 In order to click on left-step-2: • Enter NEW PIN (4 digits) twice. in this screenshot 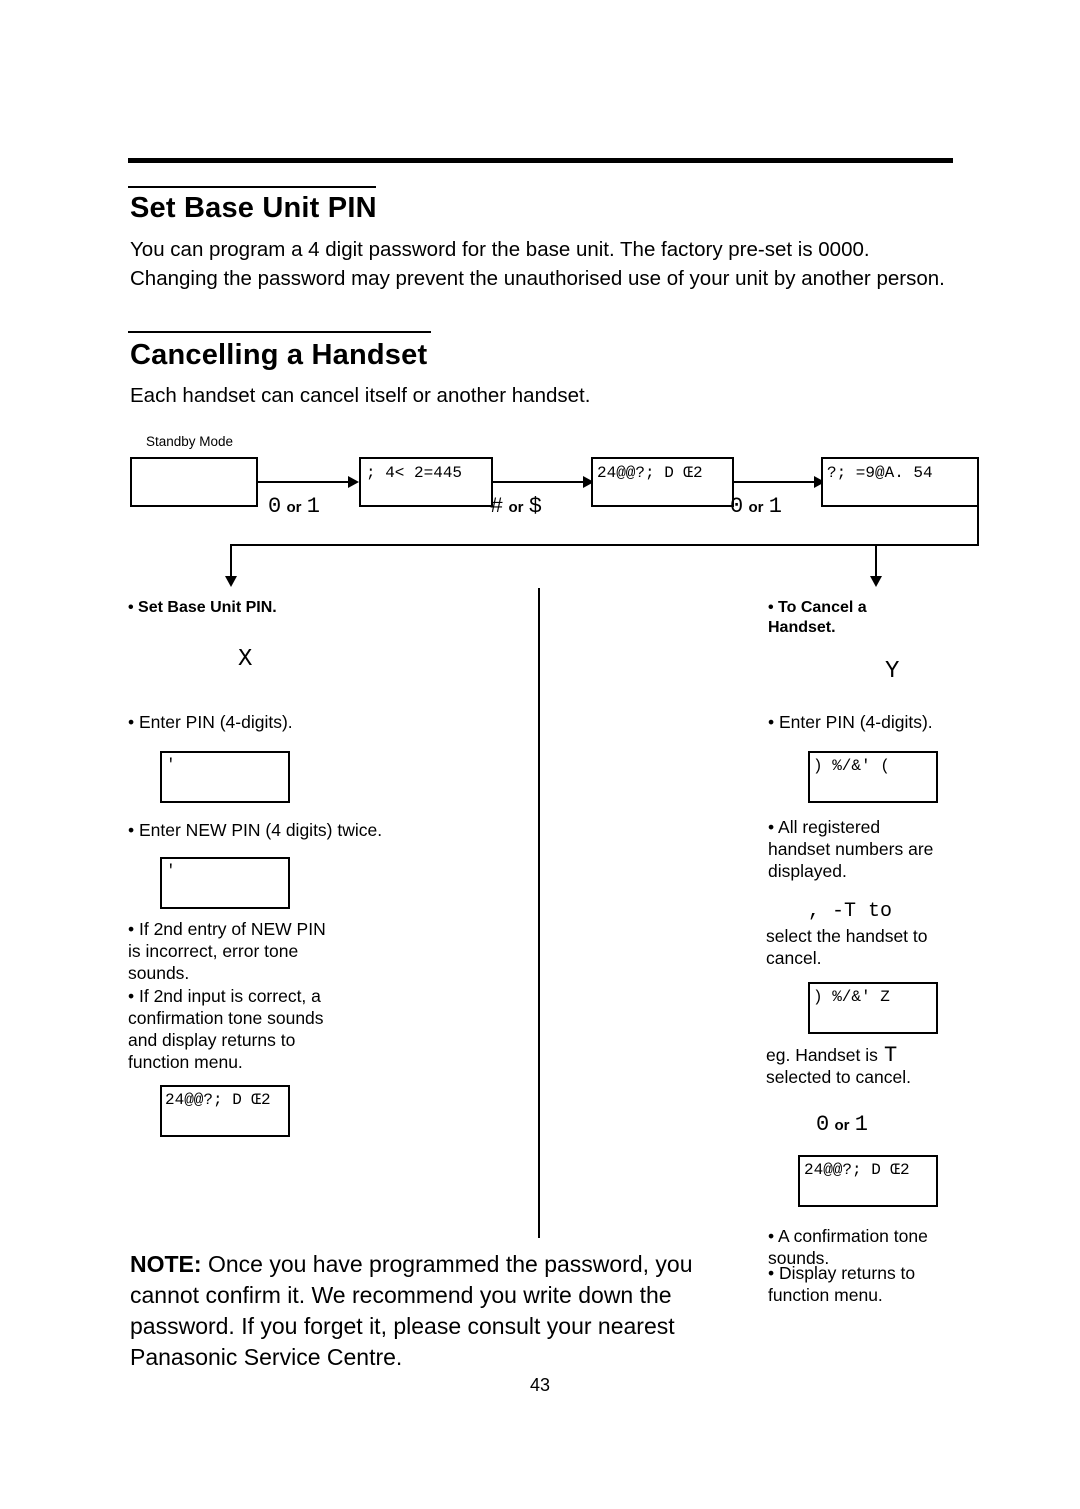, I will do `click(255, 830)`.